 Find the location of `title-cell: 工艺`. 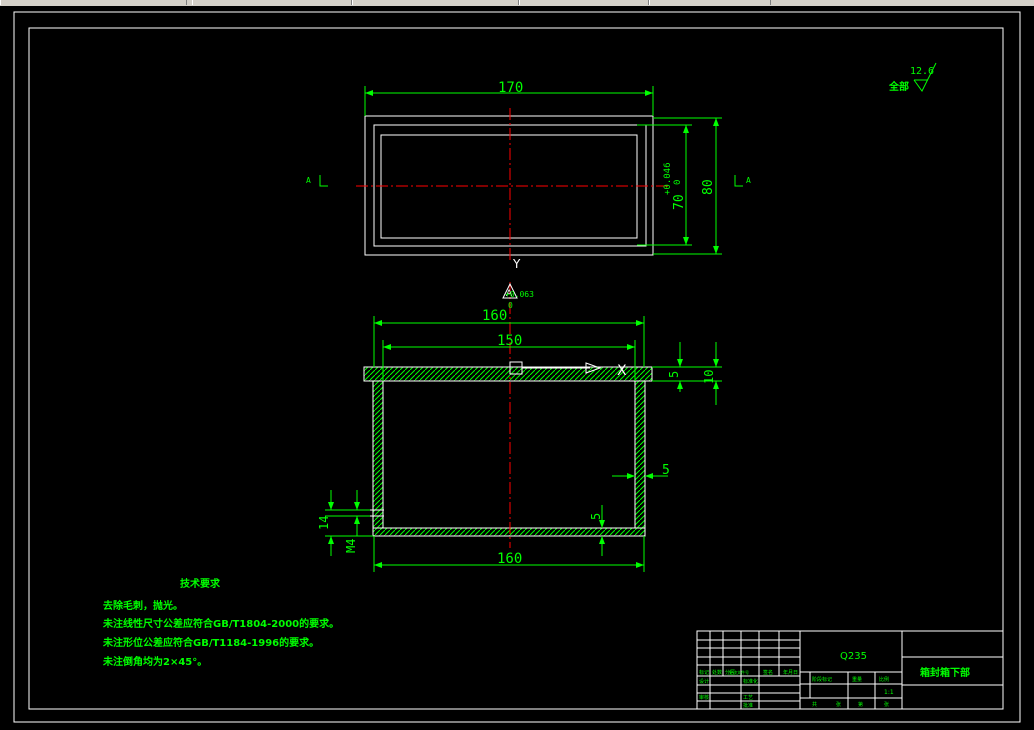

title-cell: 工艺 is located at coordinates (748, 698).